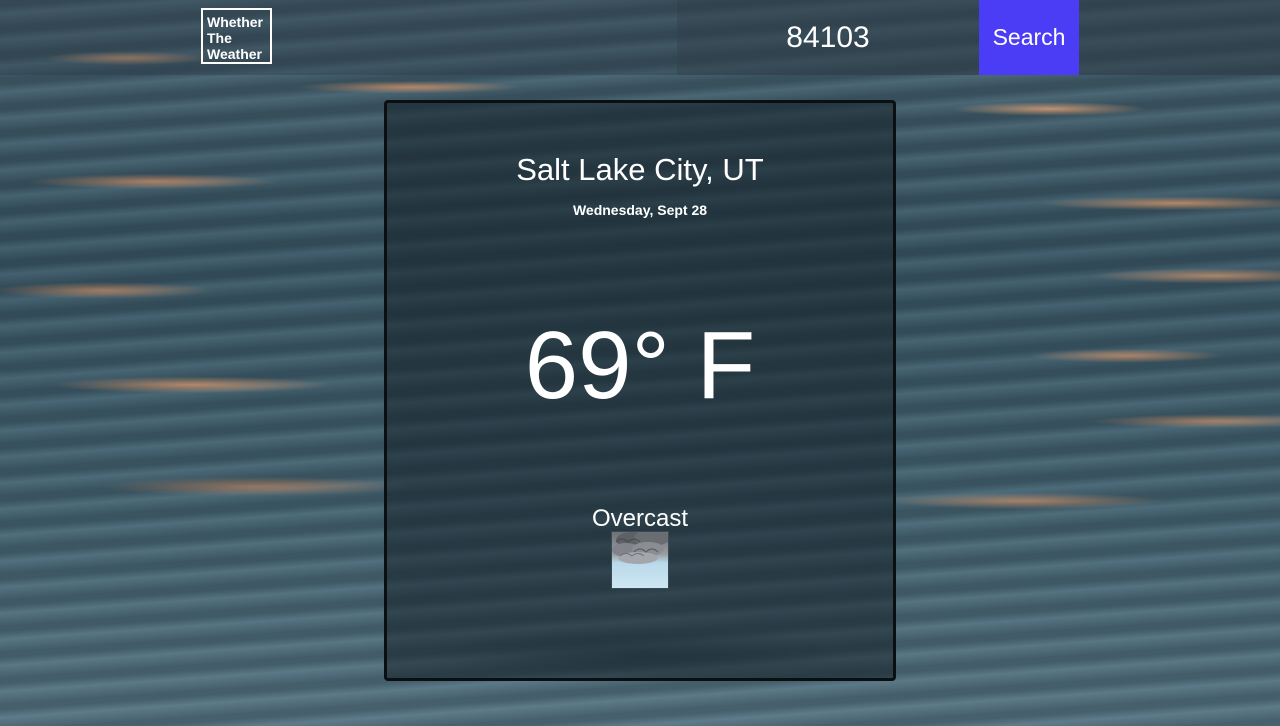  Describe the element at coordinates (828, 37) in the screenshot. I see `zip-code-input` at that location.